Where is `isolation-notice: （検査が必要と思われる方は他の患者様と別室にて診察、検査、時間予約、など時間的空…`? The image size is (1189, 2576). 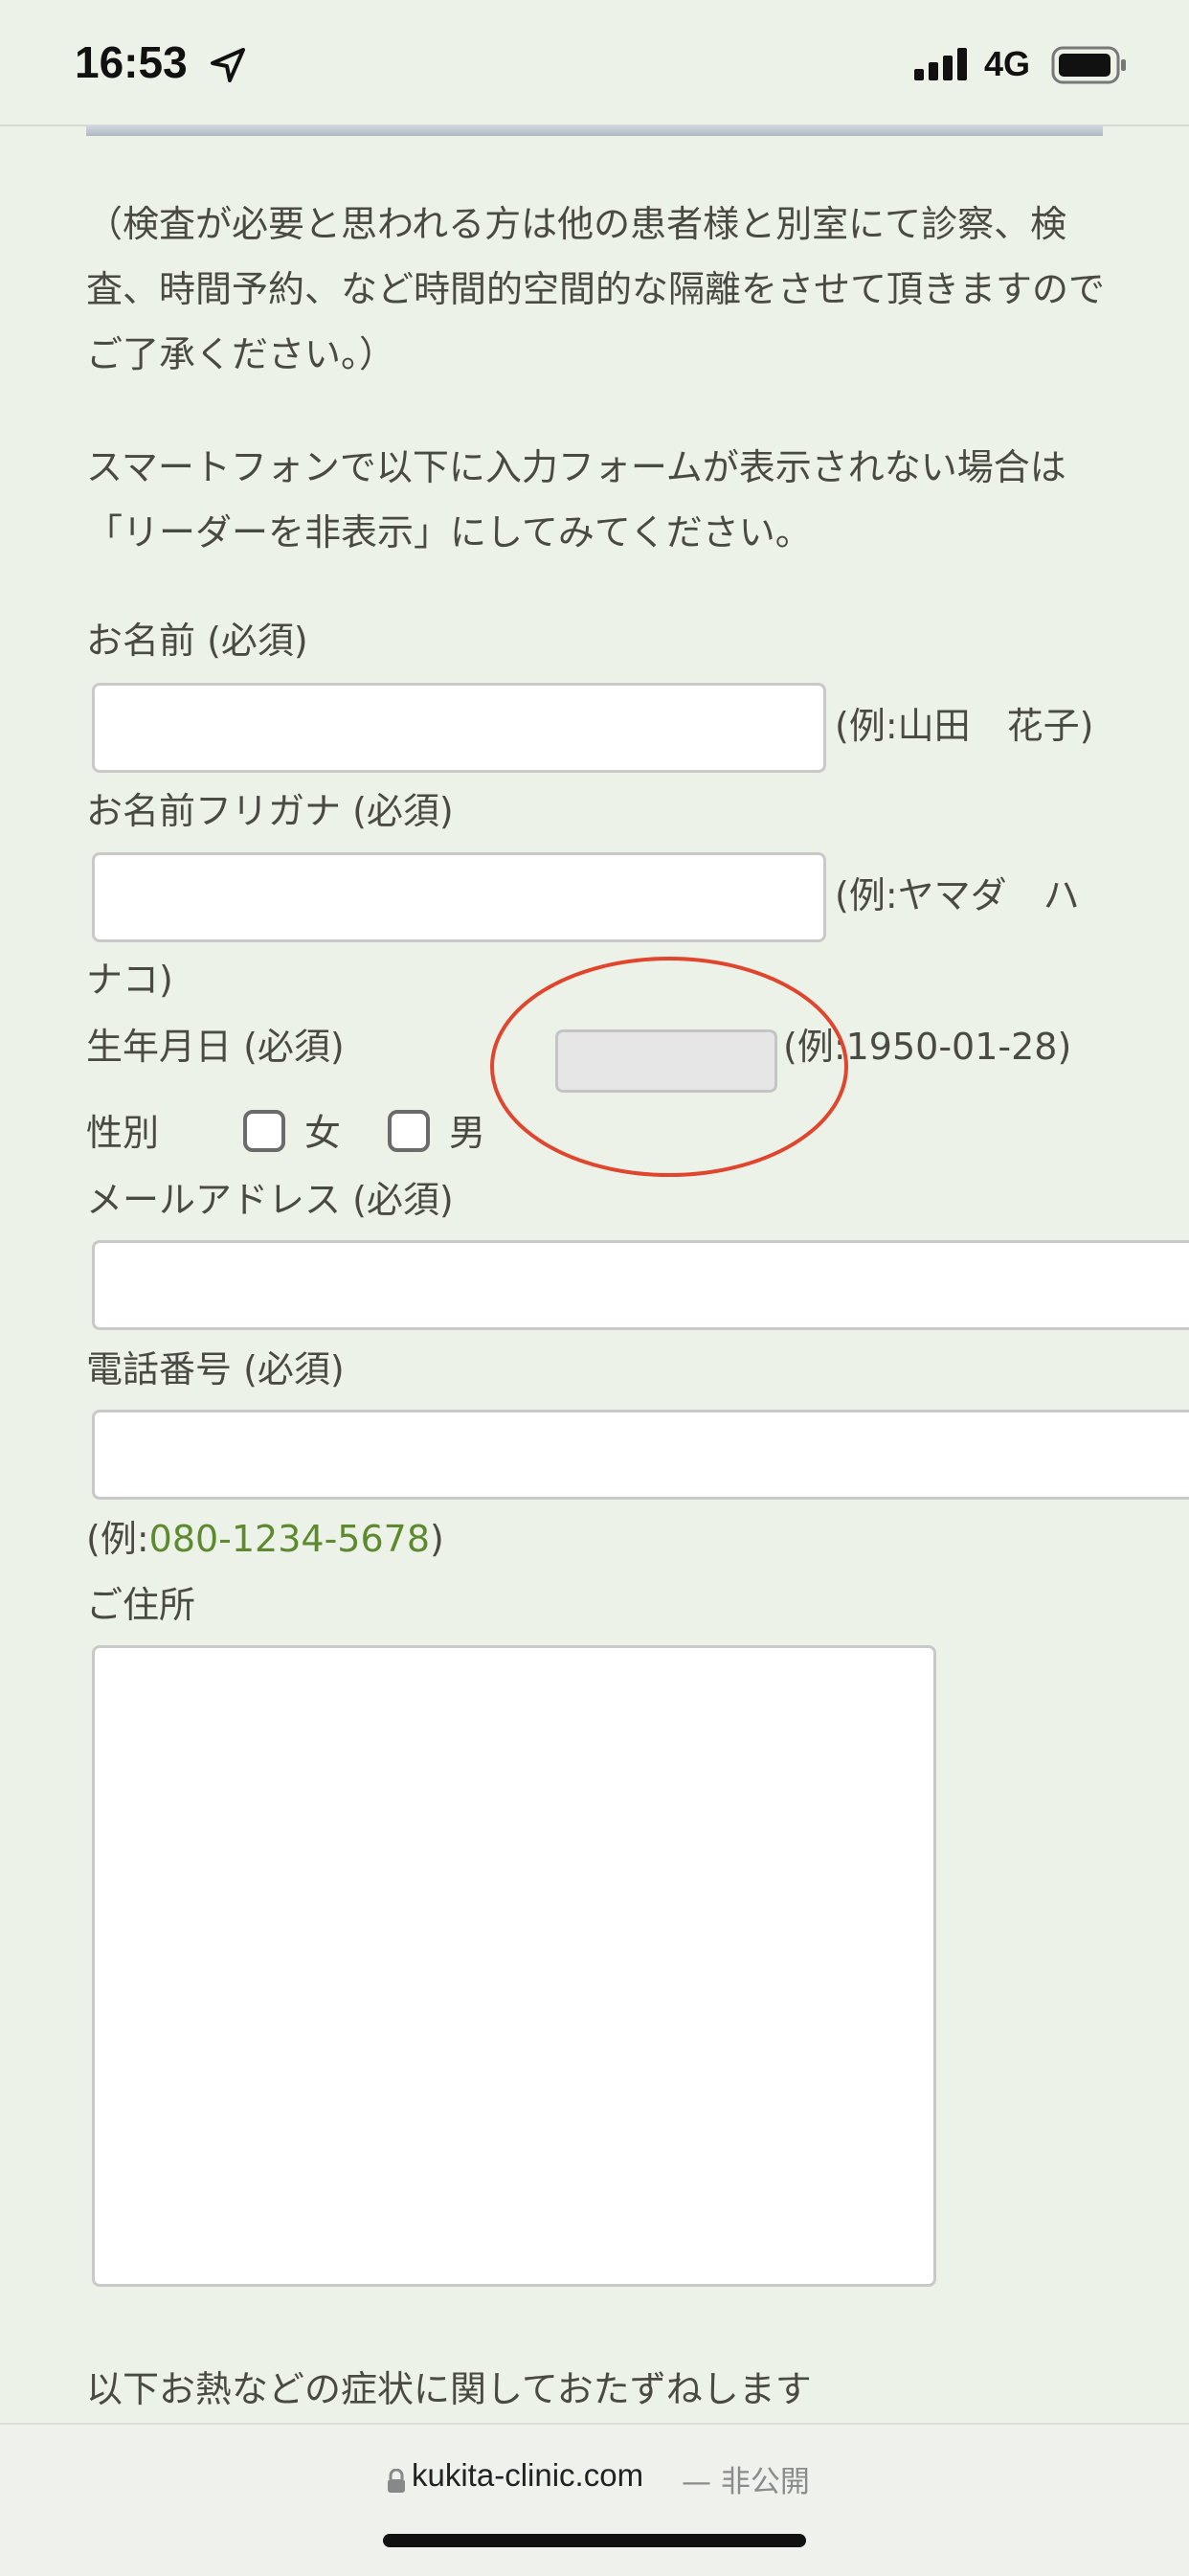
isolation-notice: （検査が必要と思われる方は他の患者様と別室にて診察、検査、時間予約、など時間的空… is located at coordinates (596, 289).